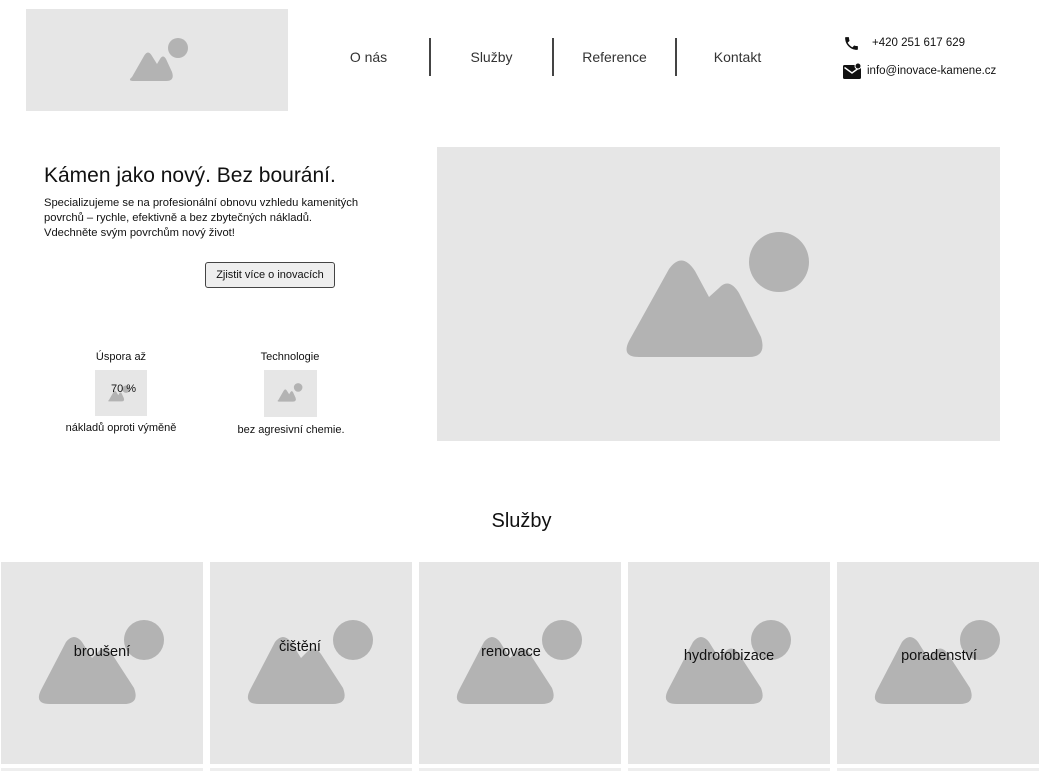 The image size is (1043, 771). I want to click on phone-number: +420 251 617 629, so click(919, 43).